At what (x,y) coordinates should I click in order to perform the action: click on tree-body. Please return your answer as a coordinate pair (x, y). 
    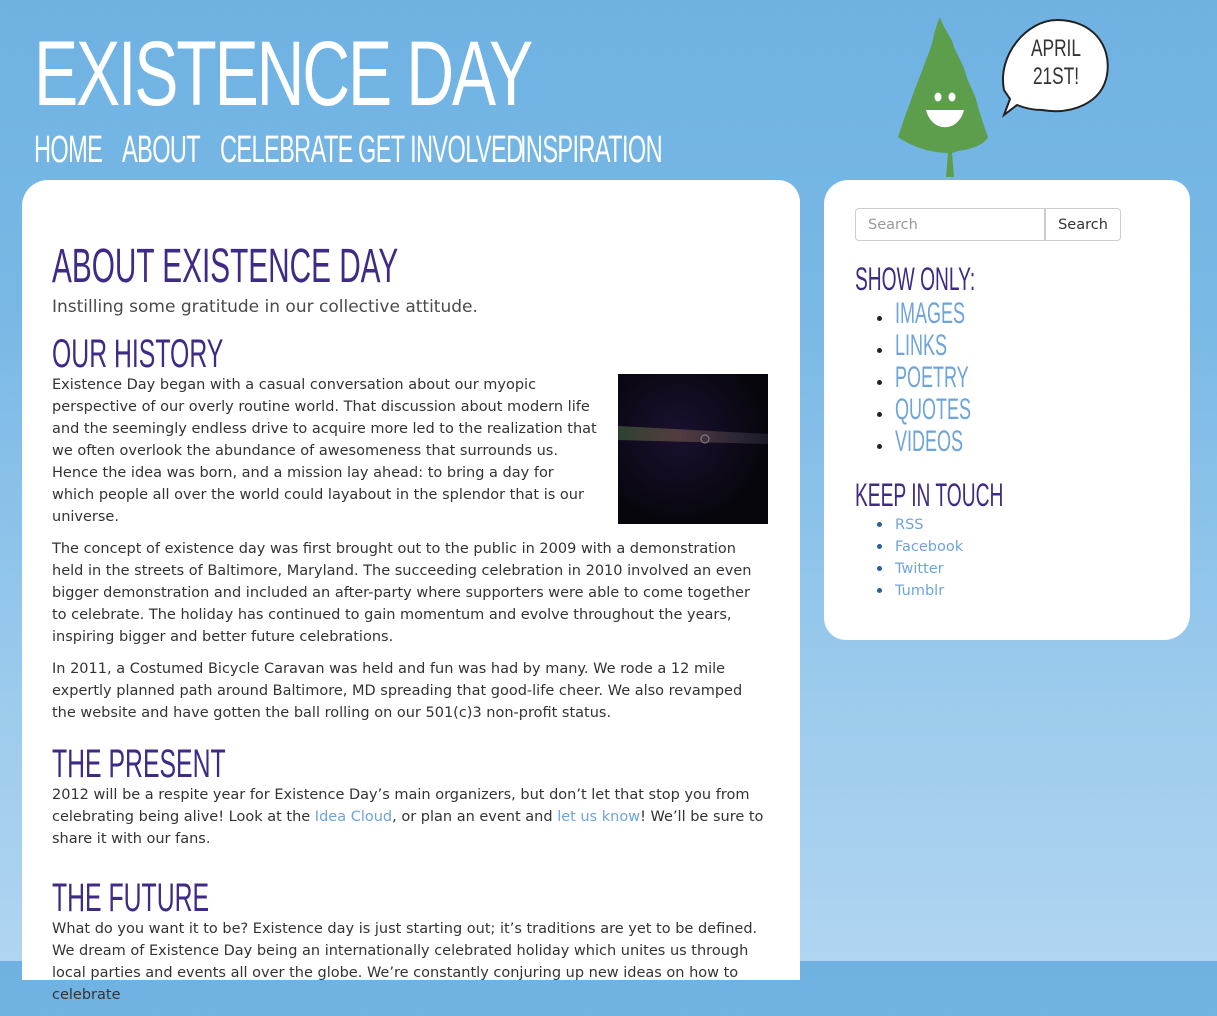
    Looking at the image, I should click on (943, 97).